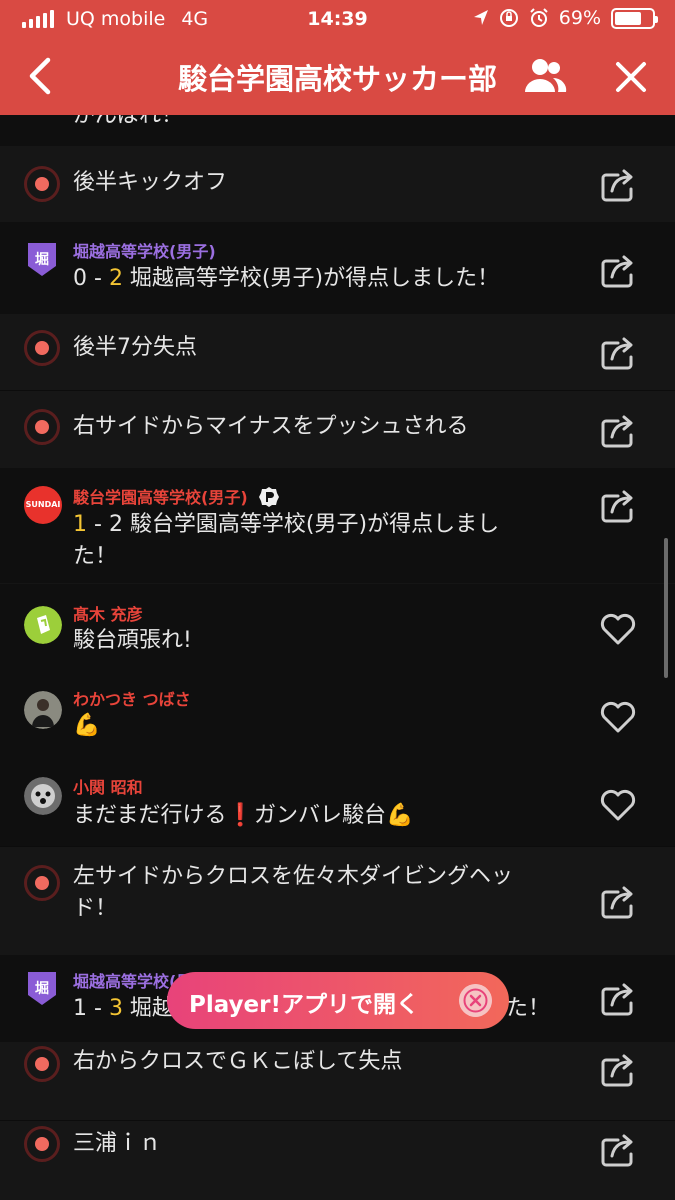 This screenshot has width=675, height=1200. What do you see at coordinates (95, 556) in the screenshot?
I see `goal-text-cont: た！` at bounding box center [95, 556].